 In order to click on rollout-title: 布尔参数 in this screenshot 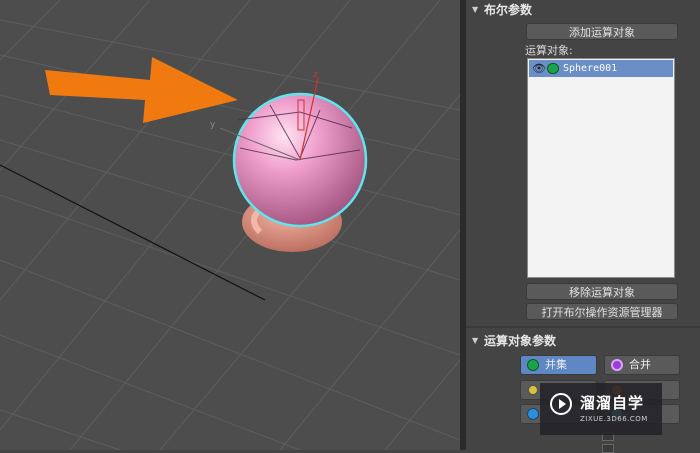, I will do `click(508, 10)`.